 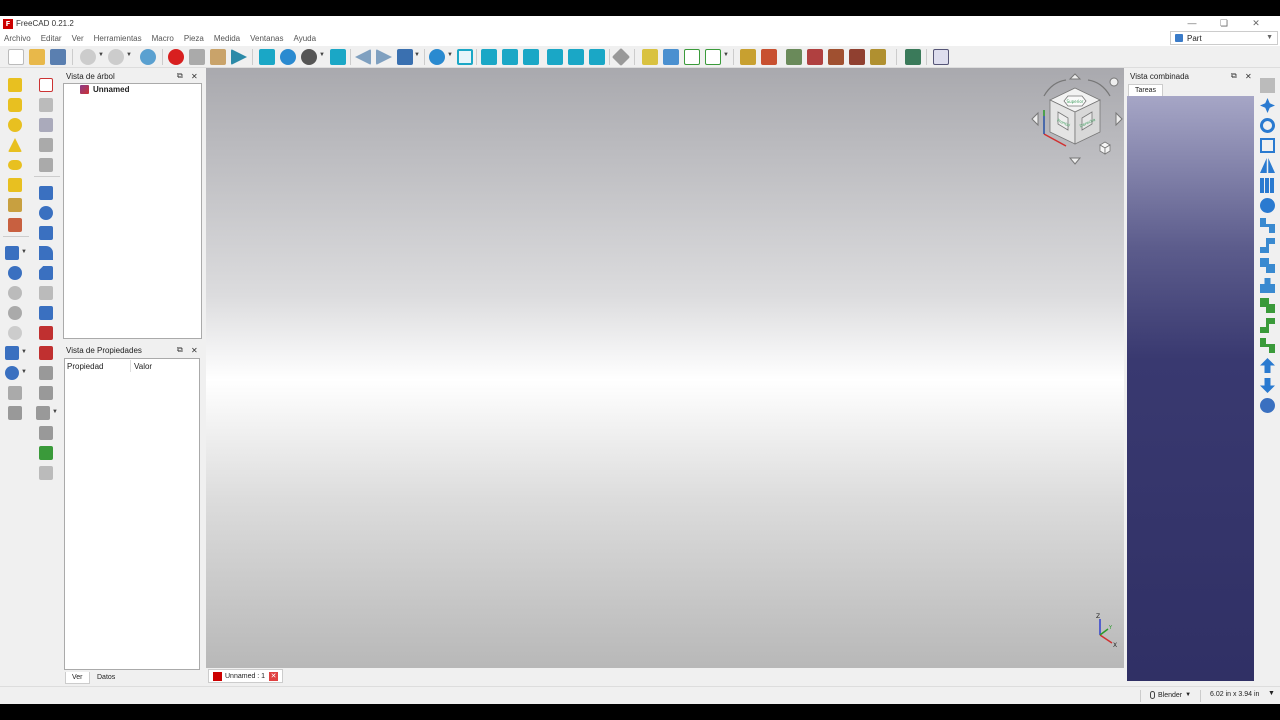 What do you see at coordinates (101, 55) in the screenshot?
I see `undo-dropdown-icon: ▼` at bounding box center [101, 55].